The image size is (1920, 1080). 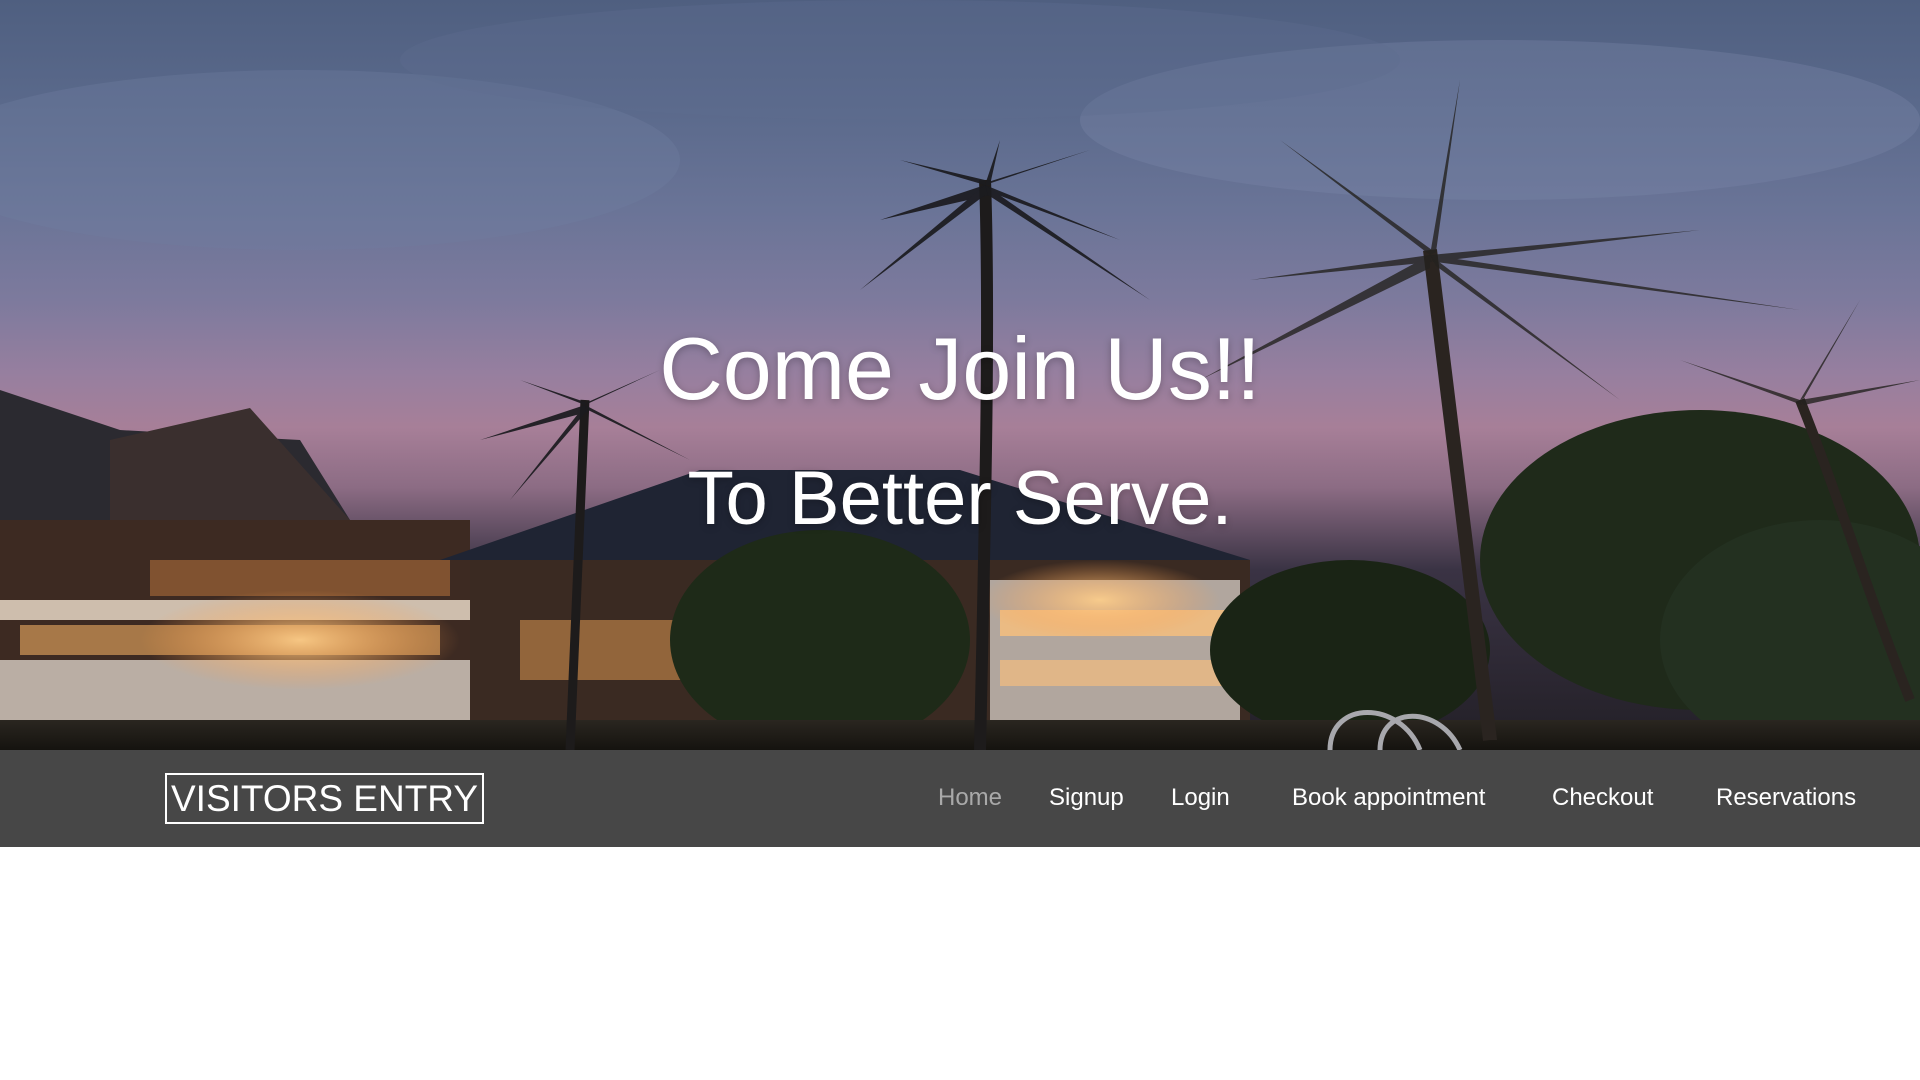 What do you see at coordinates (1388, 798) in the screenshot?
I see `nav-book-appointment-link: Book appointment` at bounding box center [1388, 798].